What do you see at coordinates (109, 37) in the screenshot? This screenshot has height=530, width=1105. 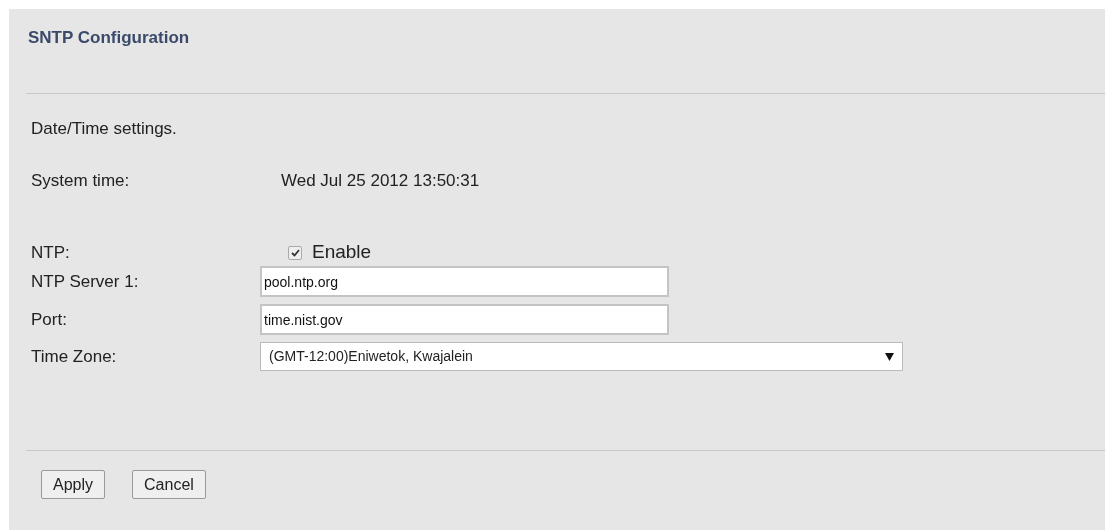 I see `page-title: SNTP Configuration` at bounding box center [109, 37].